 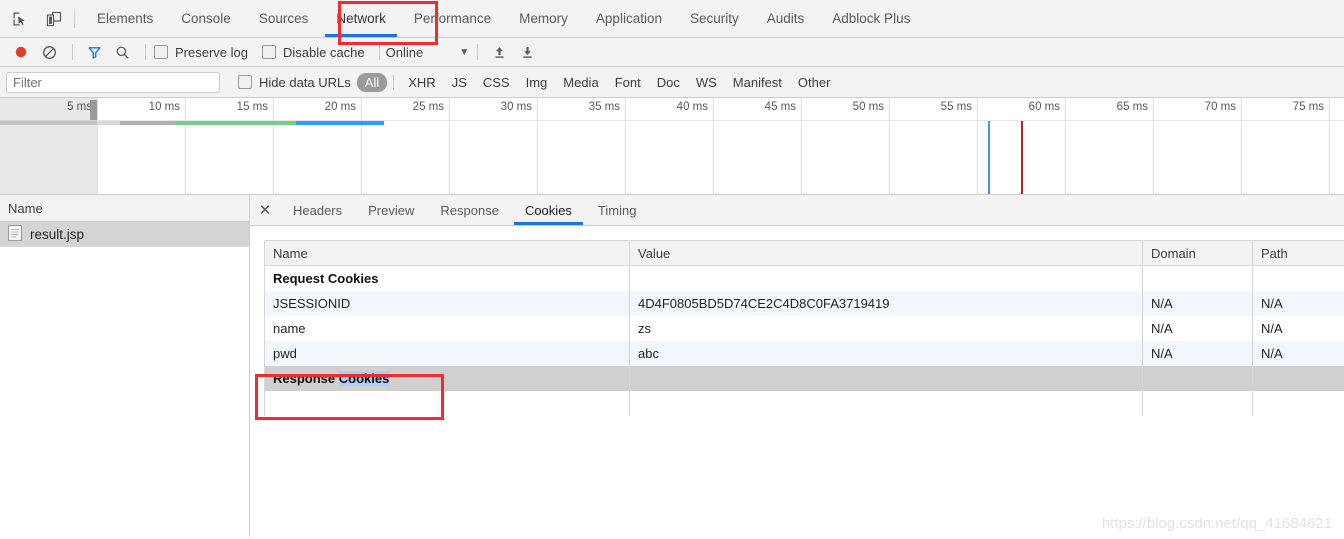 I want to click on tab-application: Application, so click(x=629, y=18).